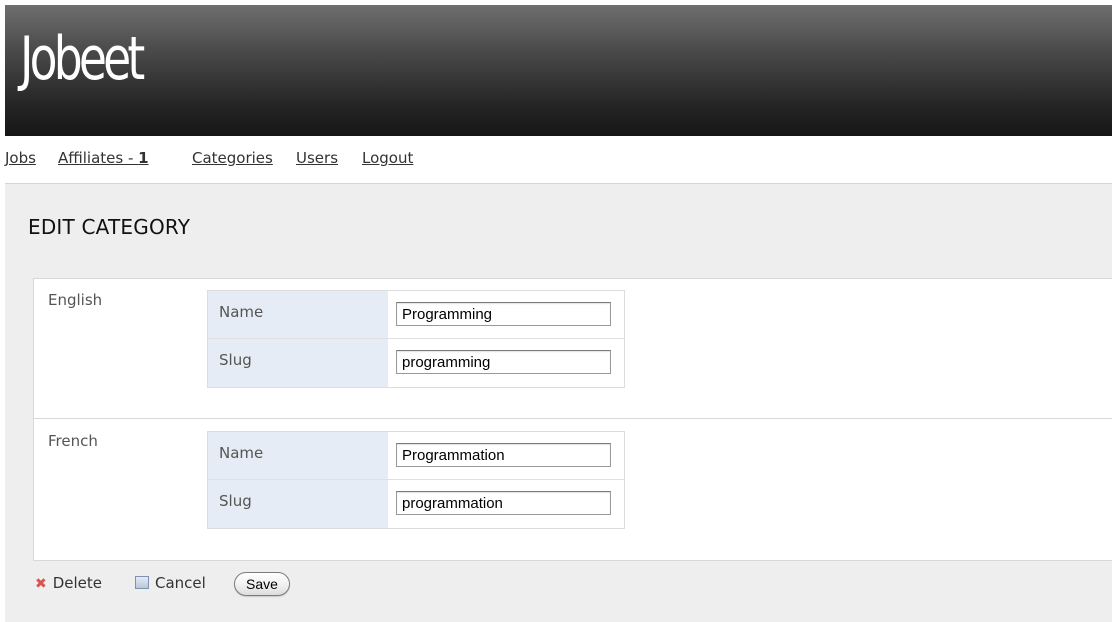 The height and width of the screenshot is (622, 1112). I want to click on english-fields-table: Name Slug, so click(416, 339).